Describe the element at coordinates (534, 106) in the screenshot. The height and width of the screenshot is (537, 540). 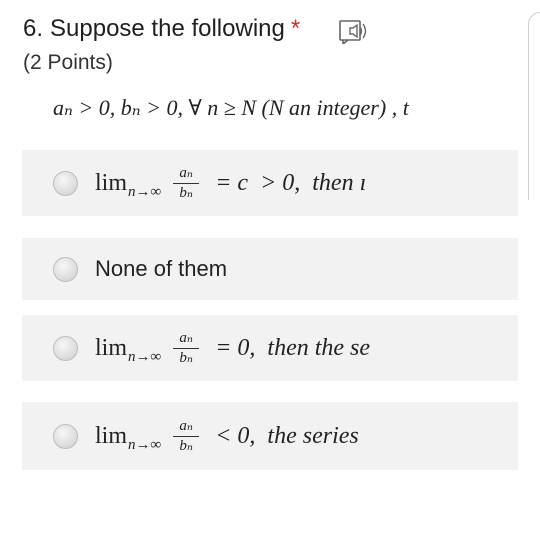
I see `scroll-container-edge` at that location.